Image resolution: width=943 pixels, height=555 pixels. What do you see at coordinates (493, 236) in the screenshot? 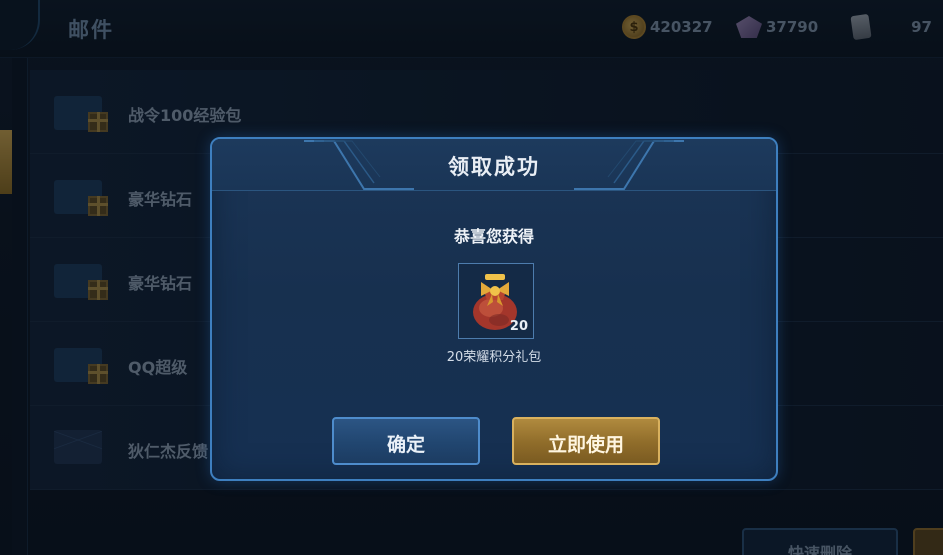
I see `congrats-message: 恭喜您获得` at bounding box center [493, 236].